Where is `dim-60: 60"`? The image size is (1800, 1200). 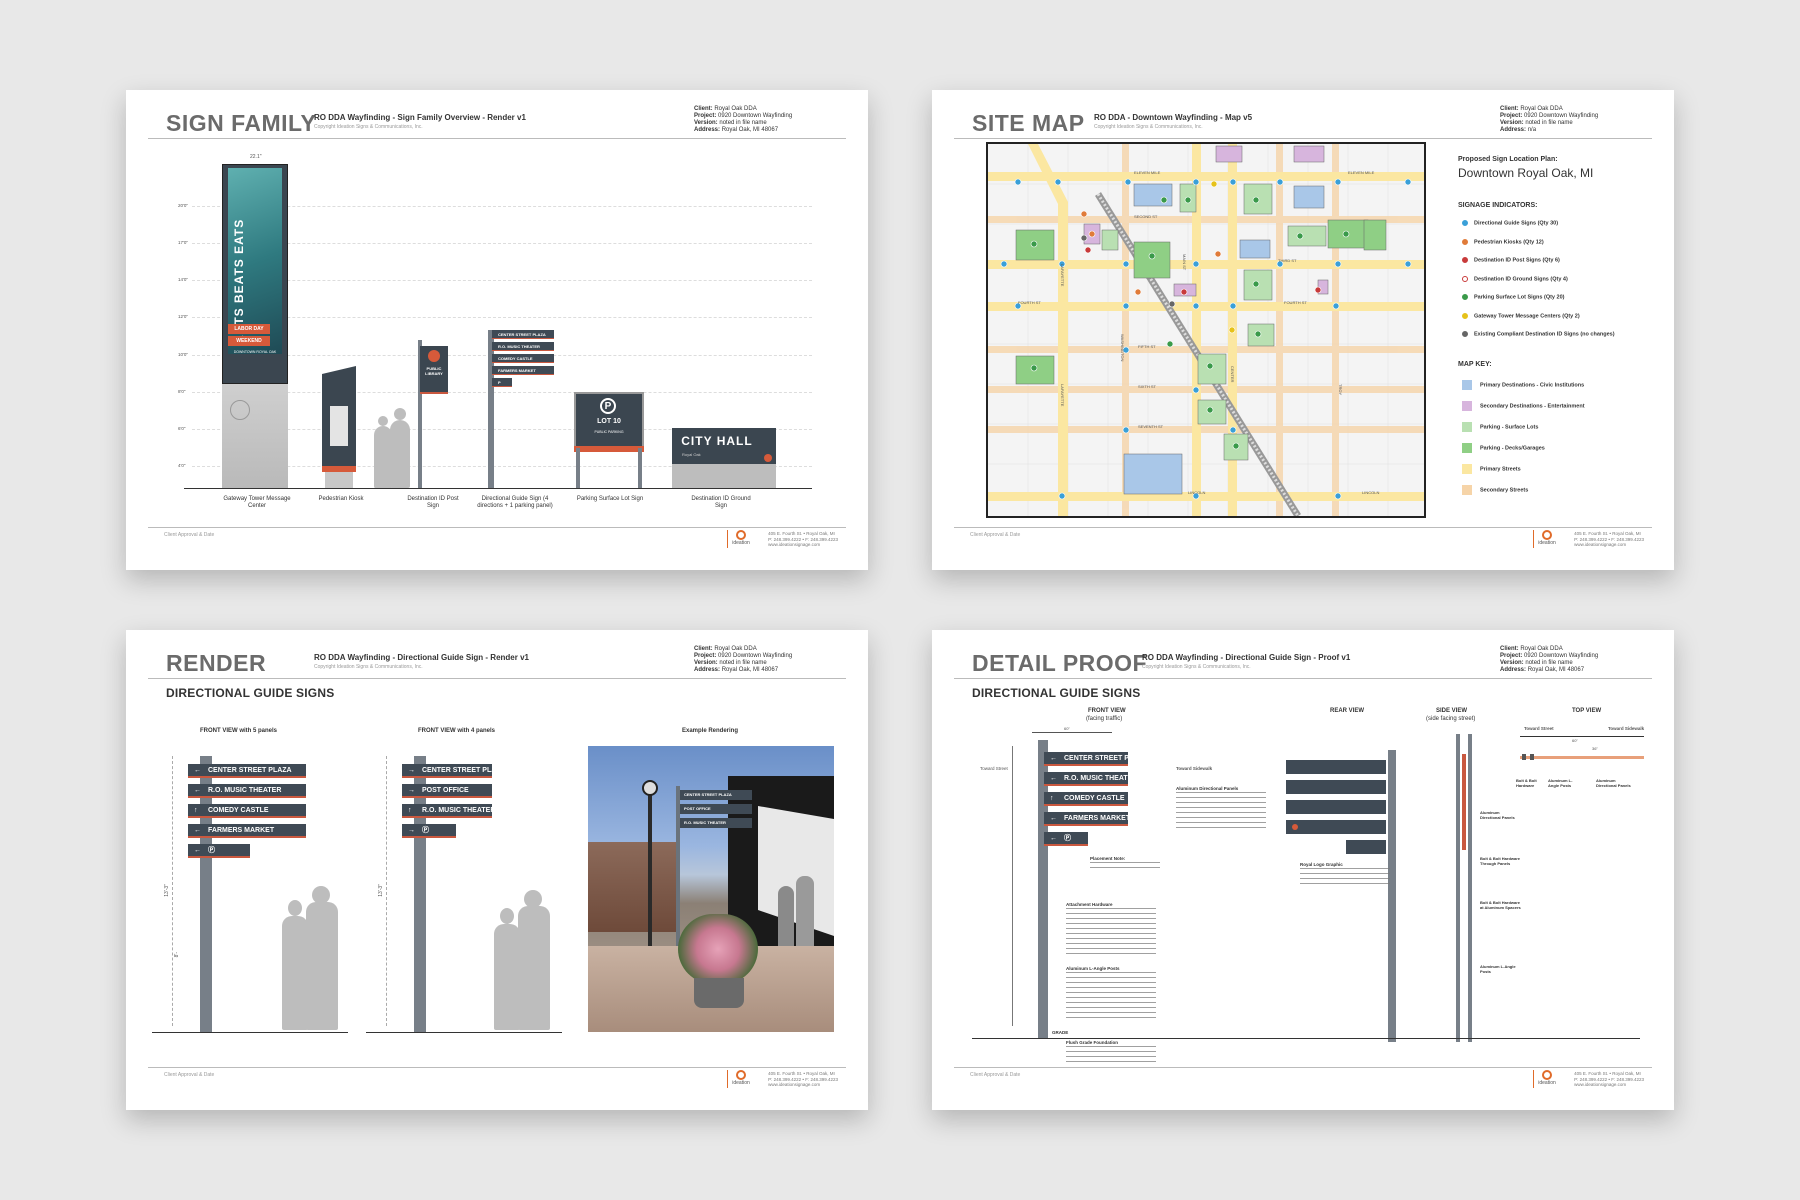
dim-60: 60" is located at coordinates (1067, 728).